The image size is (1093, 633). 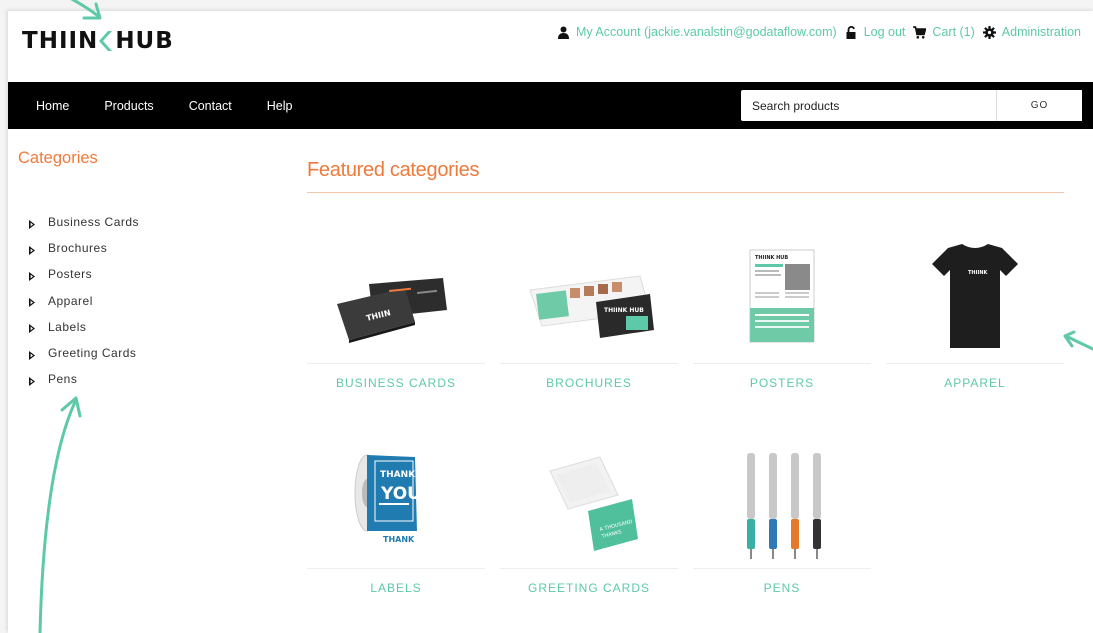 What do you see at coordinates (920, 32) in the screenshot?
I see `cart-icon` at bounding box center [920, 32].